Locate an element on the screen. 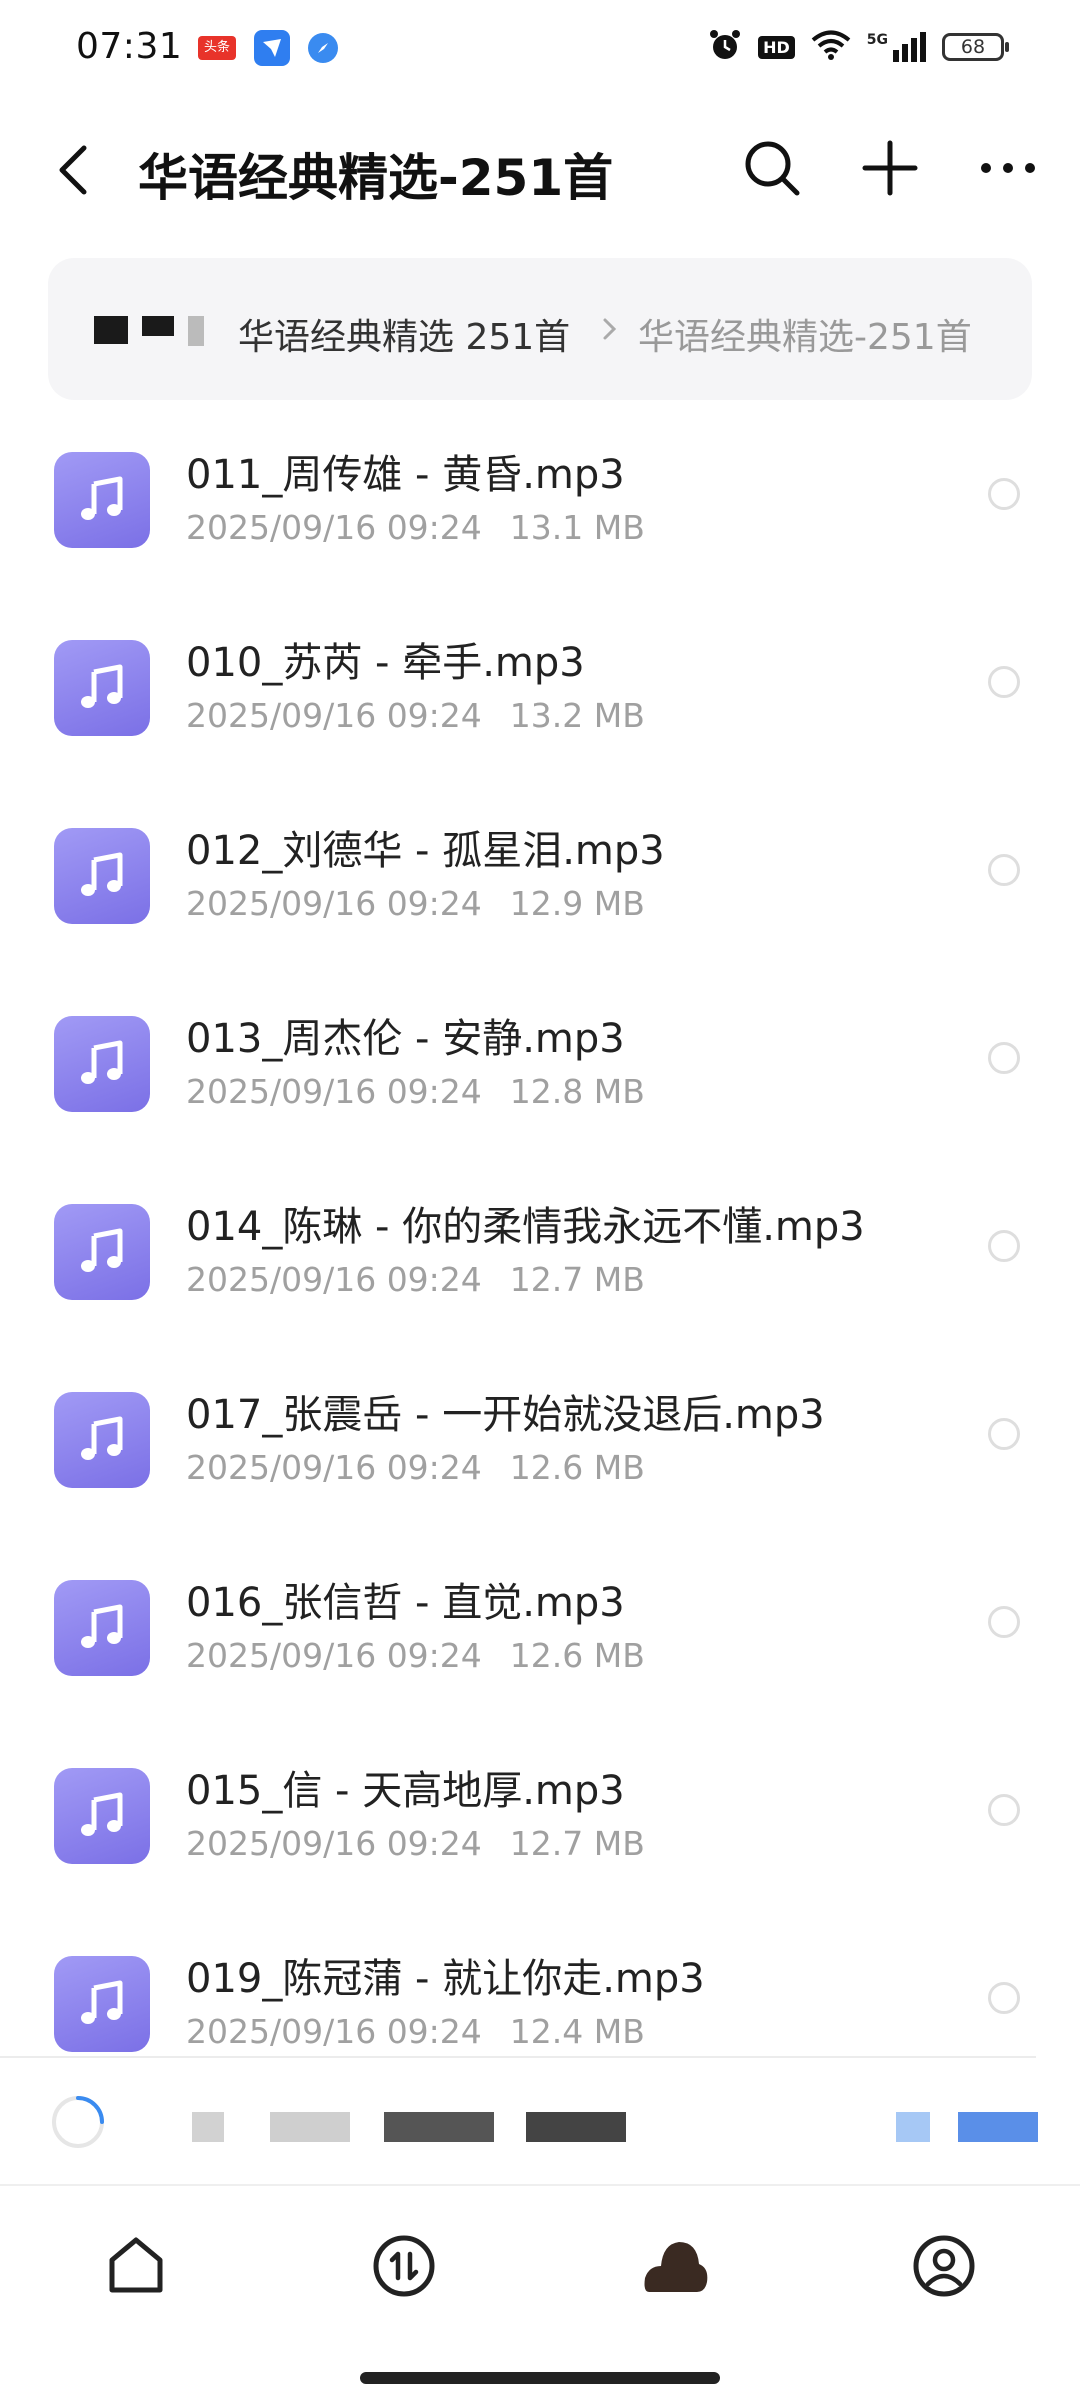 The height and width of the screenshot is (2408, 1080). nav-home is located at coordinates (136, 2266).